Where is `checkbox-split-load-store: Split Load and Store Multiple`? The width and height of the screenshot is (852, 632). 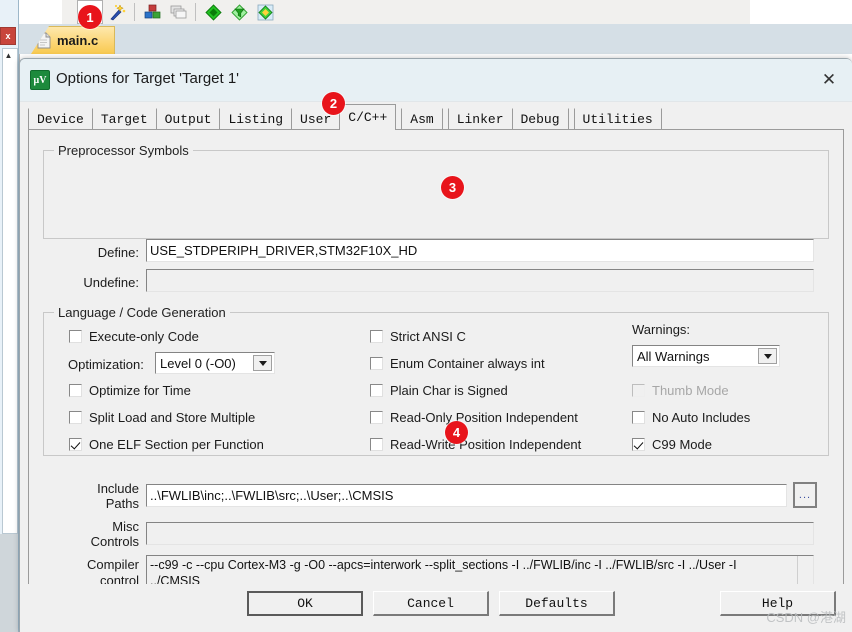 checkbox-split-load-store: Split Load and Store Multiple is located at coordinates (162, 417).